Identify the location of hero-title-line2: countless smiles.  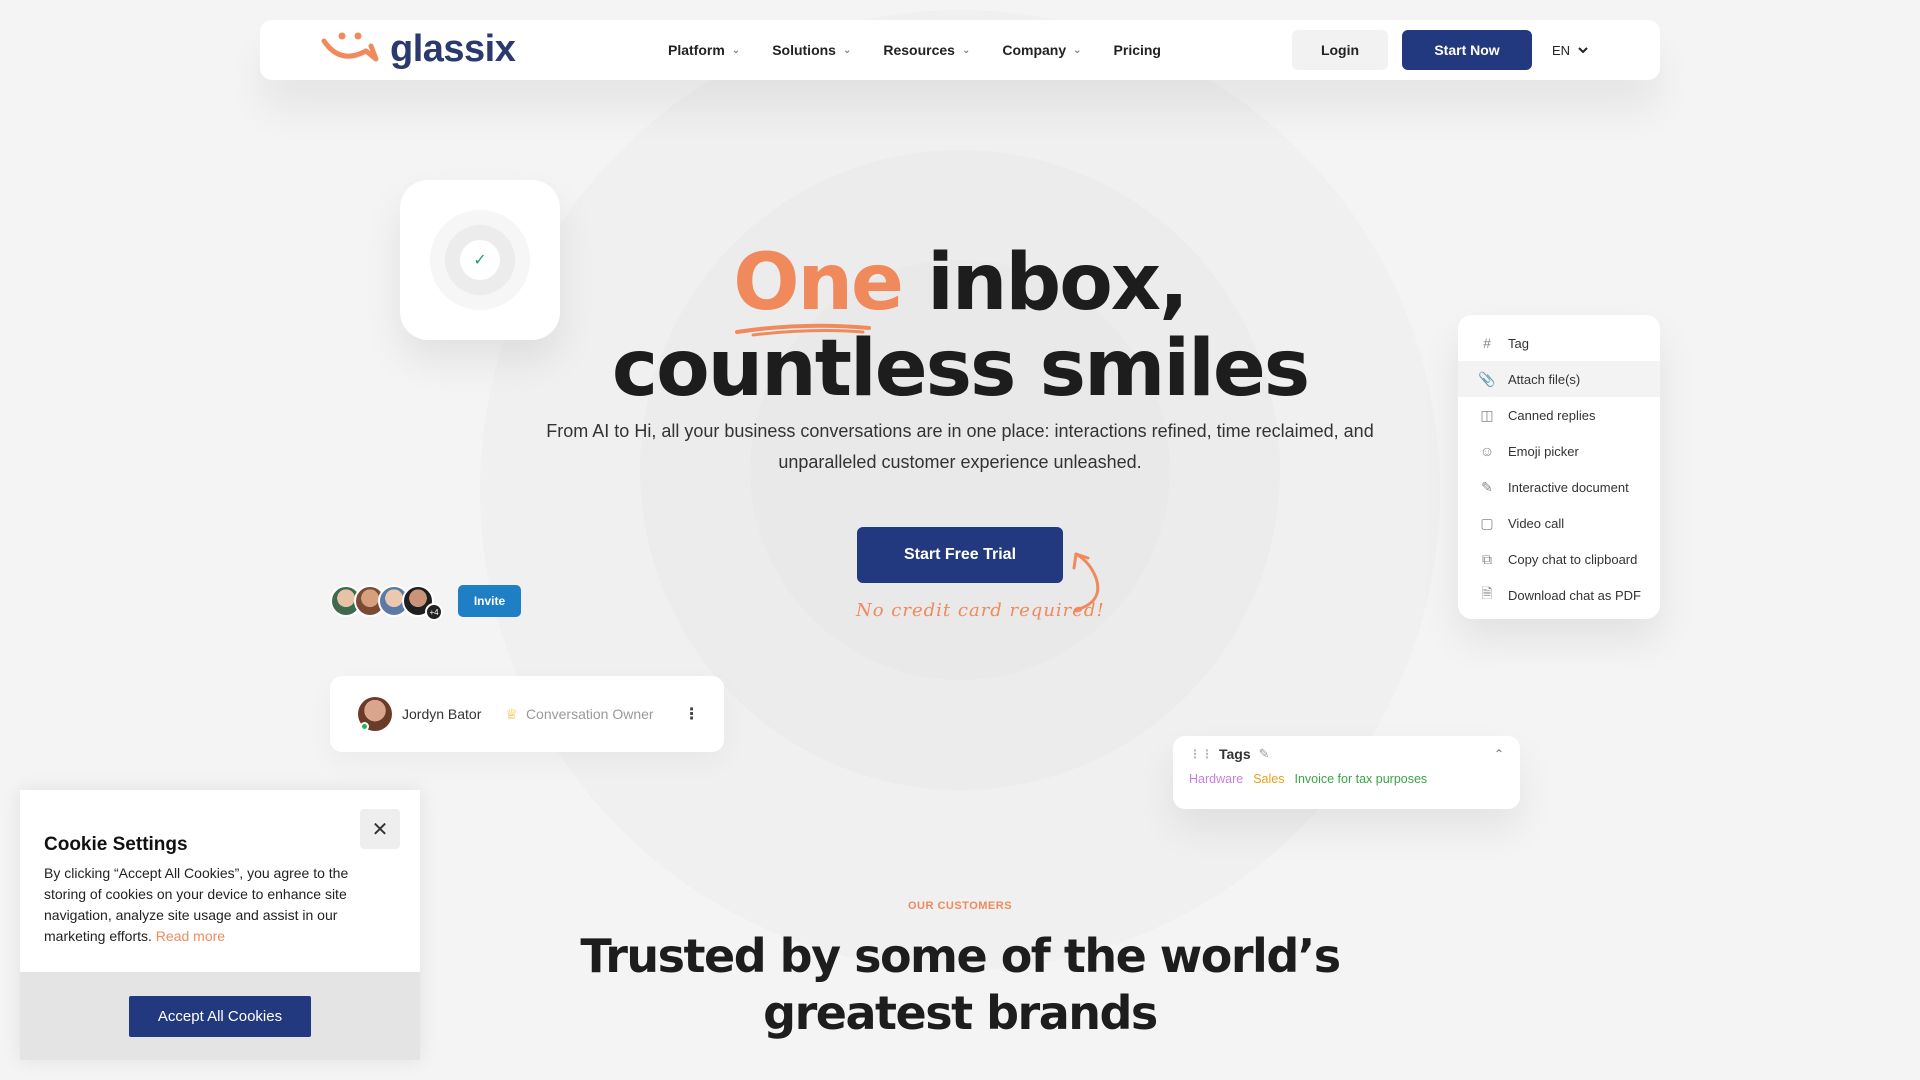
(960, 369).